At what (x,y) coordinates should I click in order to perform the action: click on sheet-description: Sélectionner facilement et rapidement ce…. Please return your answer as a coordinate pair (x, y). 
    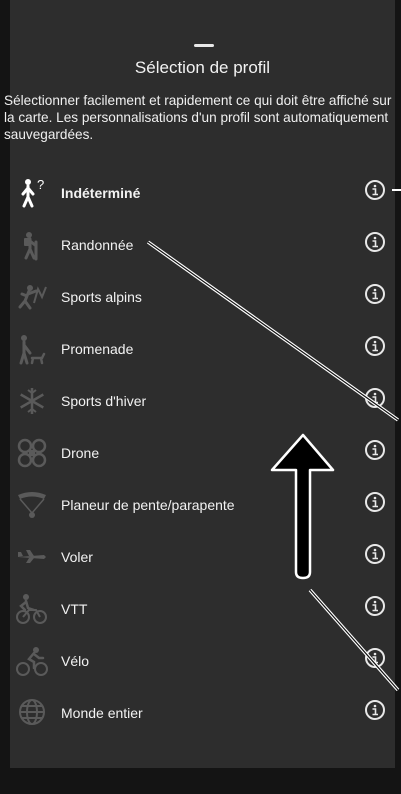
    Looking at the image, I should click on (198, 117).